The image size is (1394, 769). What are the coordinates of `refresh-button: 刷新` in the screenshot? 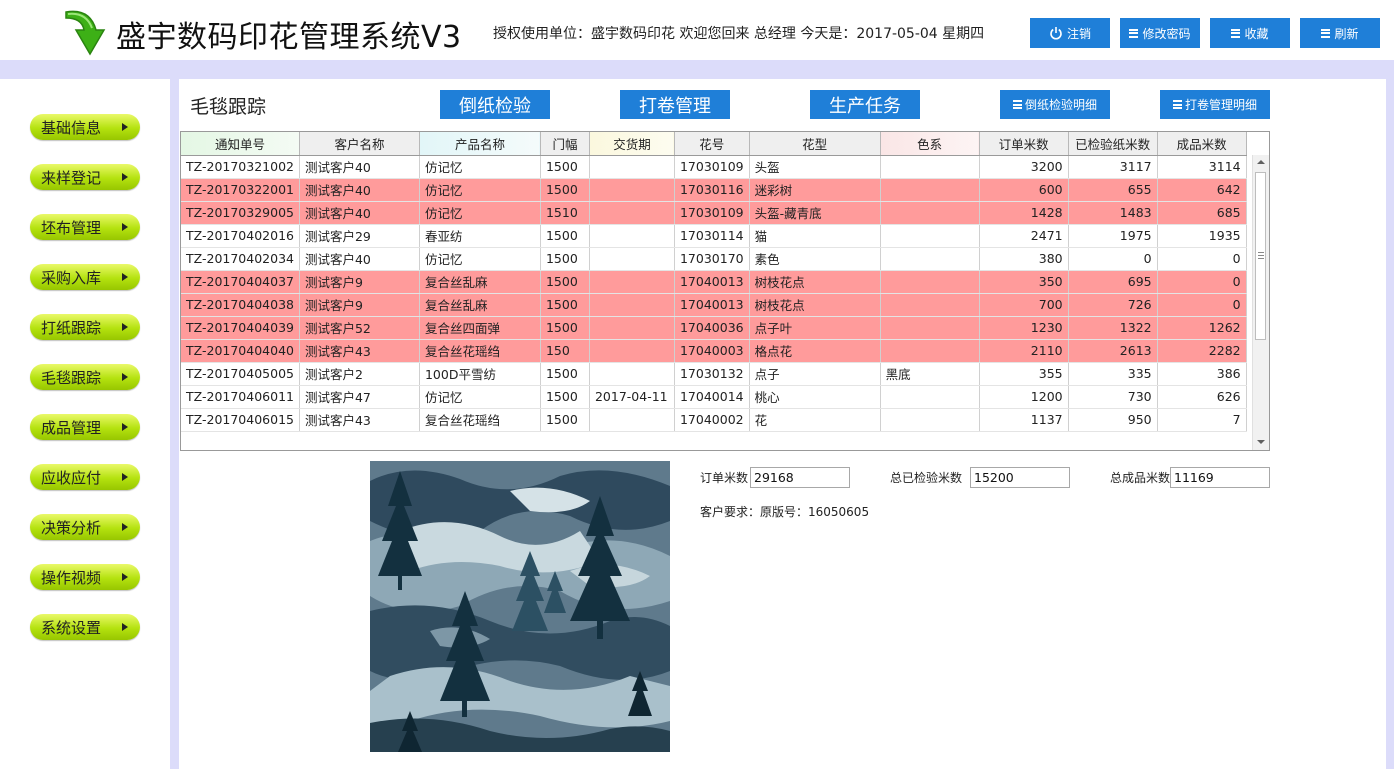 It's located at (1340, 33).